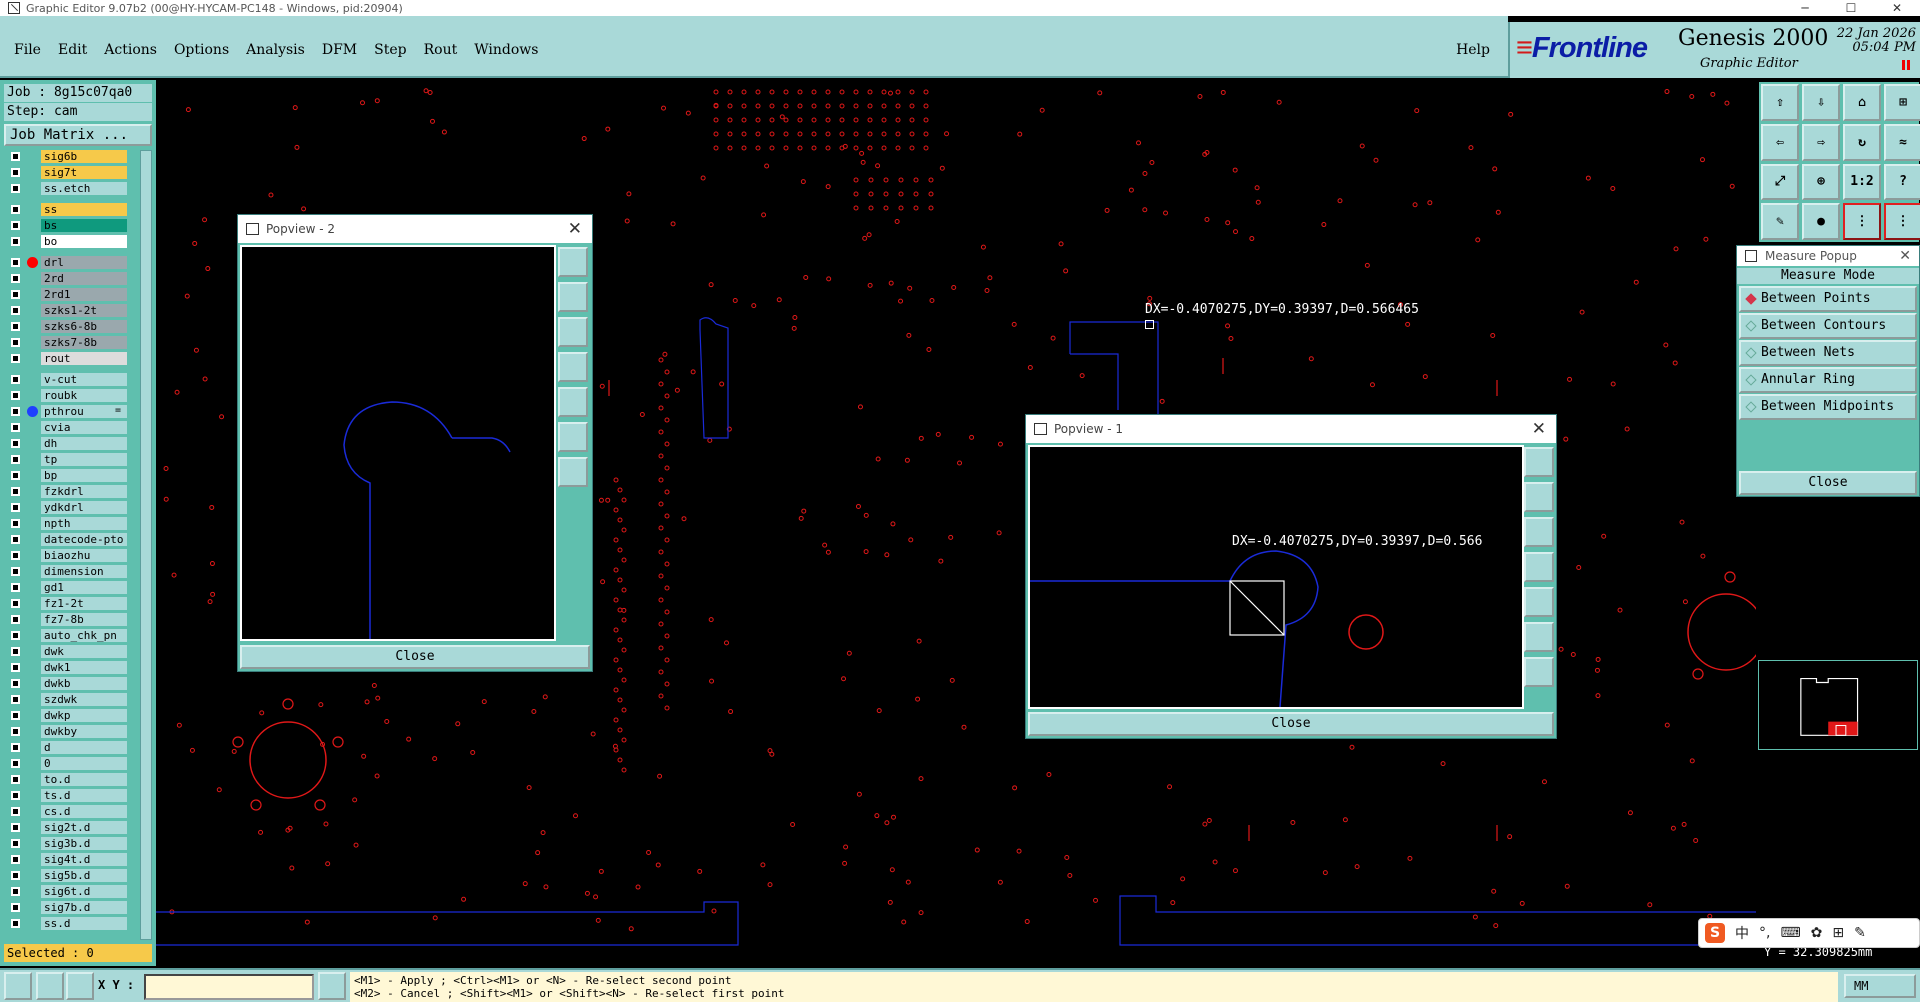 This screenshot has height=1002, width=1920. I want to click on layer-row-sig7b.d: sig7b.d, so click(66, 907).